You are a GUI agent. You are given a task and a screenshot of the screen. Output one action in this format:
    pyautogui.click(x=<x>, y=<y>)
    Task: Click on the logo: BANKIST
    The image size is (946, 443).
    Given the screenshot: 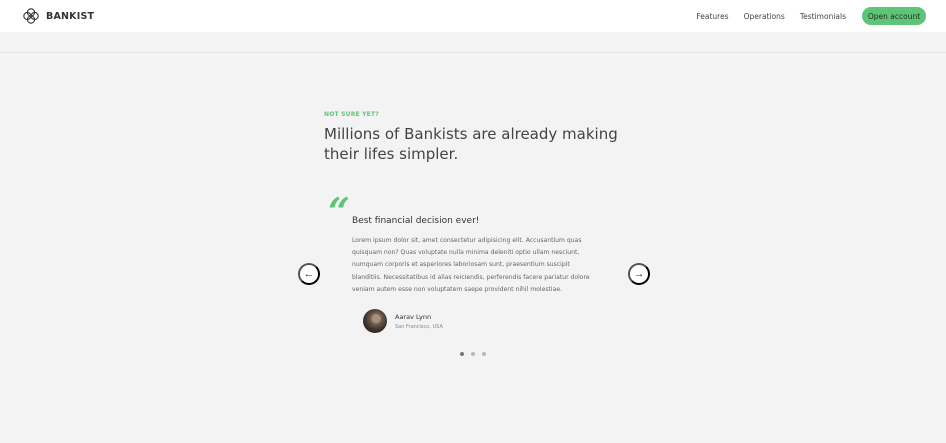 What is the action you would take?
    pyautogui.click(x=58, y=16)
    